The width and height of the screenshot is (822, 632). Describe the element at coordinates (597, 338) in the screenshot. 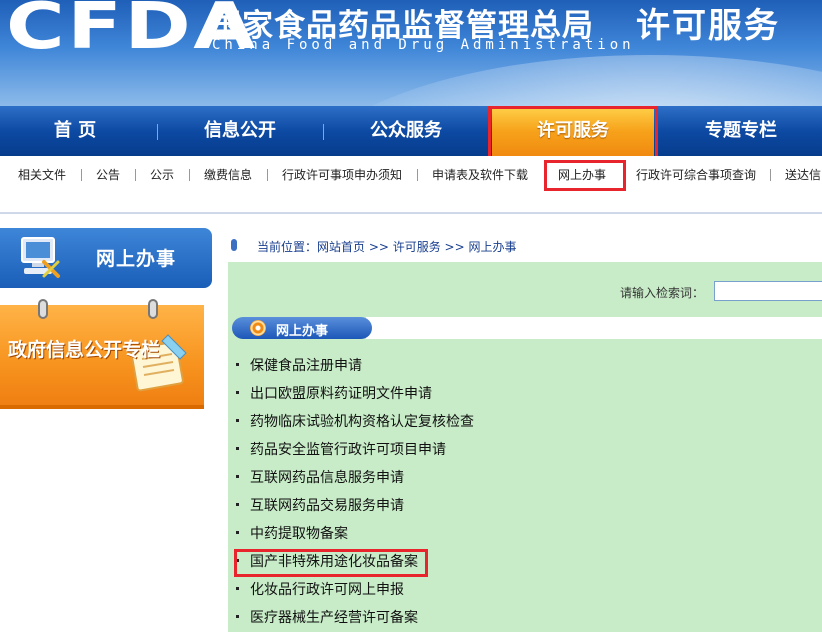

I see `section-divider` at that location.